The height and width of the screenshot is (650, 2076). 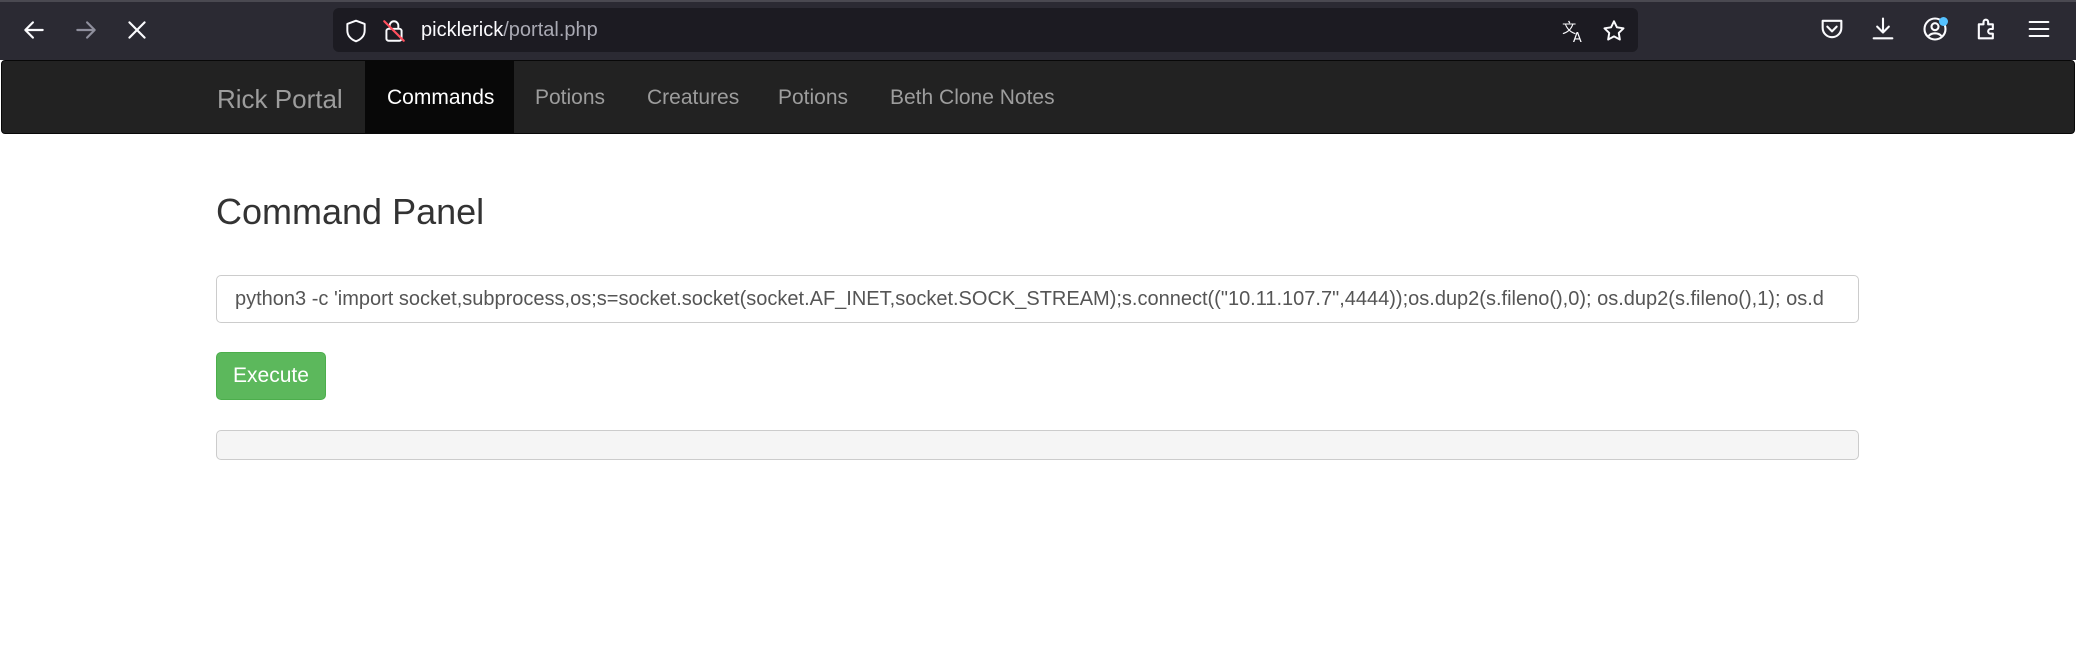 I want to click on stop-button, so click(x=137, y=30).